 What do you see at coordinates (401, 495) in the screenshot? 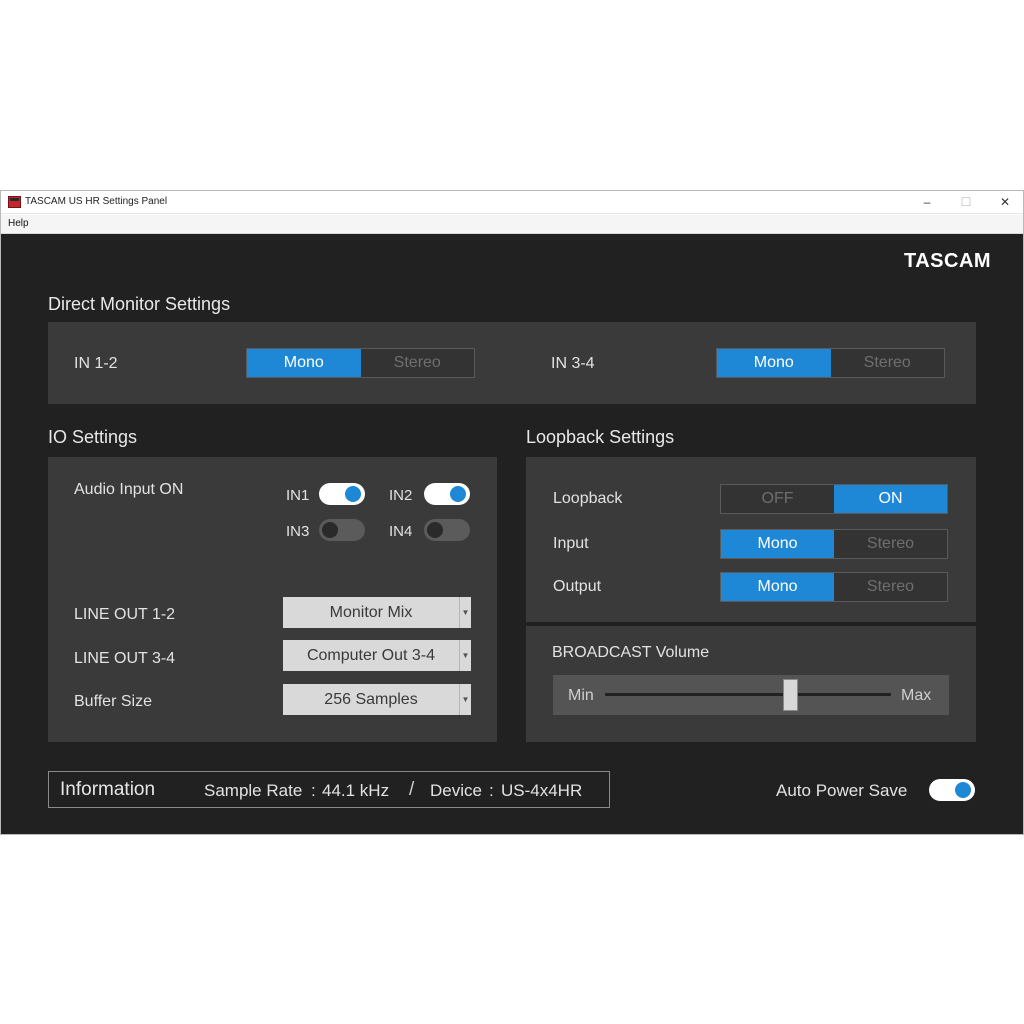
I see `in2-label: IN2` at bounding box center [401, 495].